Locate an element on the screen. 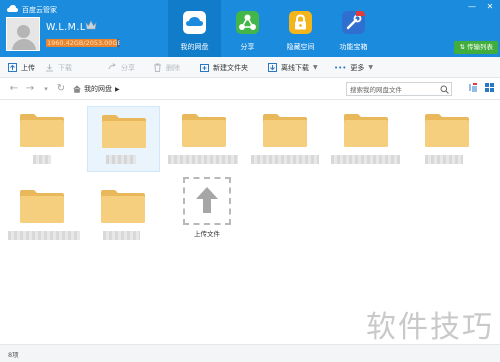 The width and height of the screenshot is (500, 362). toolbar: 上传 下载 分享 删除 新建文件夹 离线下载 ▼ ••• 更多 ▼ is located at coordinates (250, 67).